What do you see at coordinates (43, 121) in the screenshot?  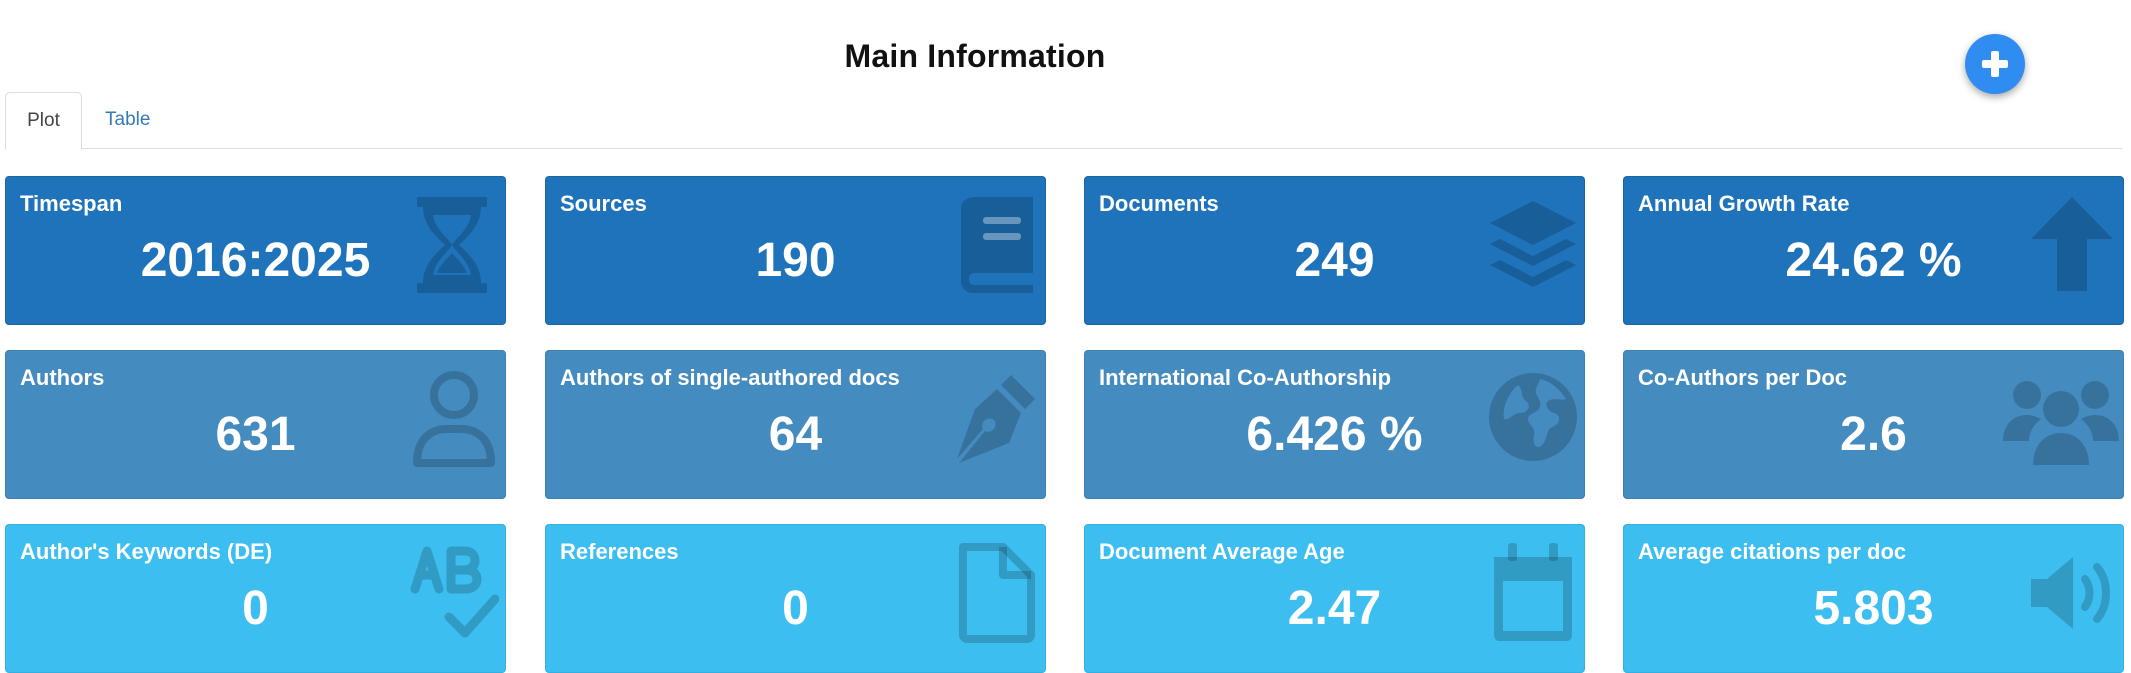 I see `tab-plot: Plot` at bounding box center [43, 121].